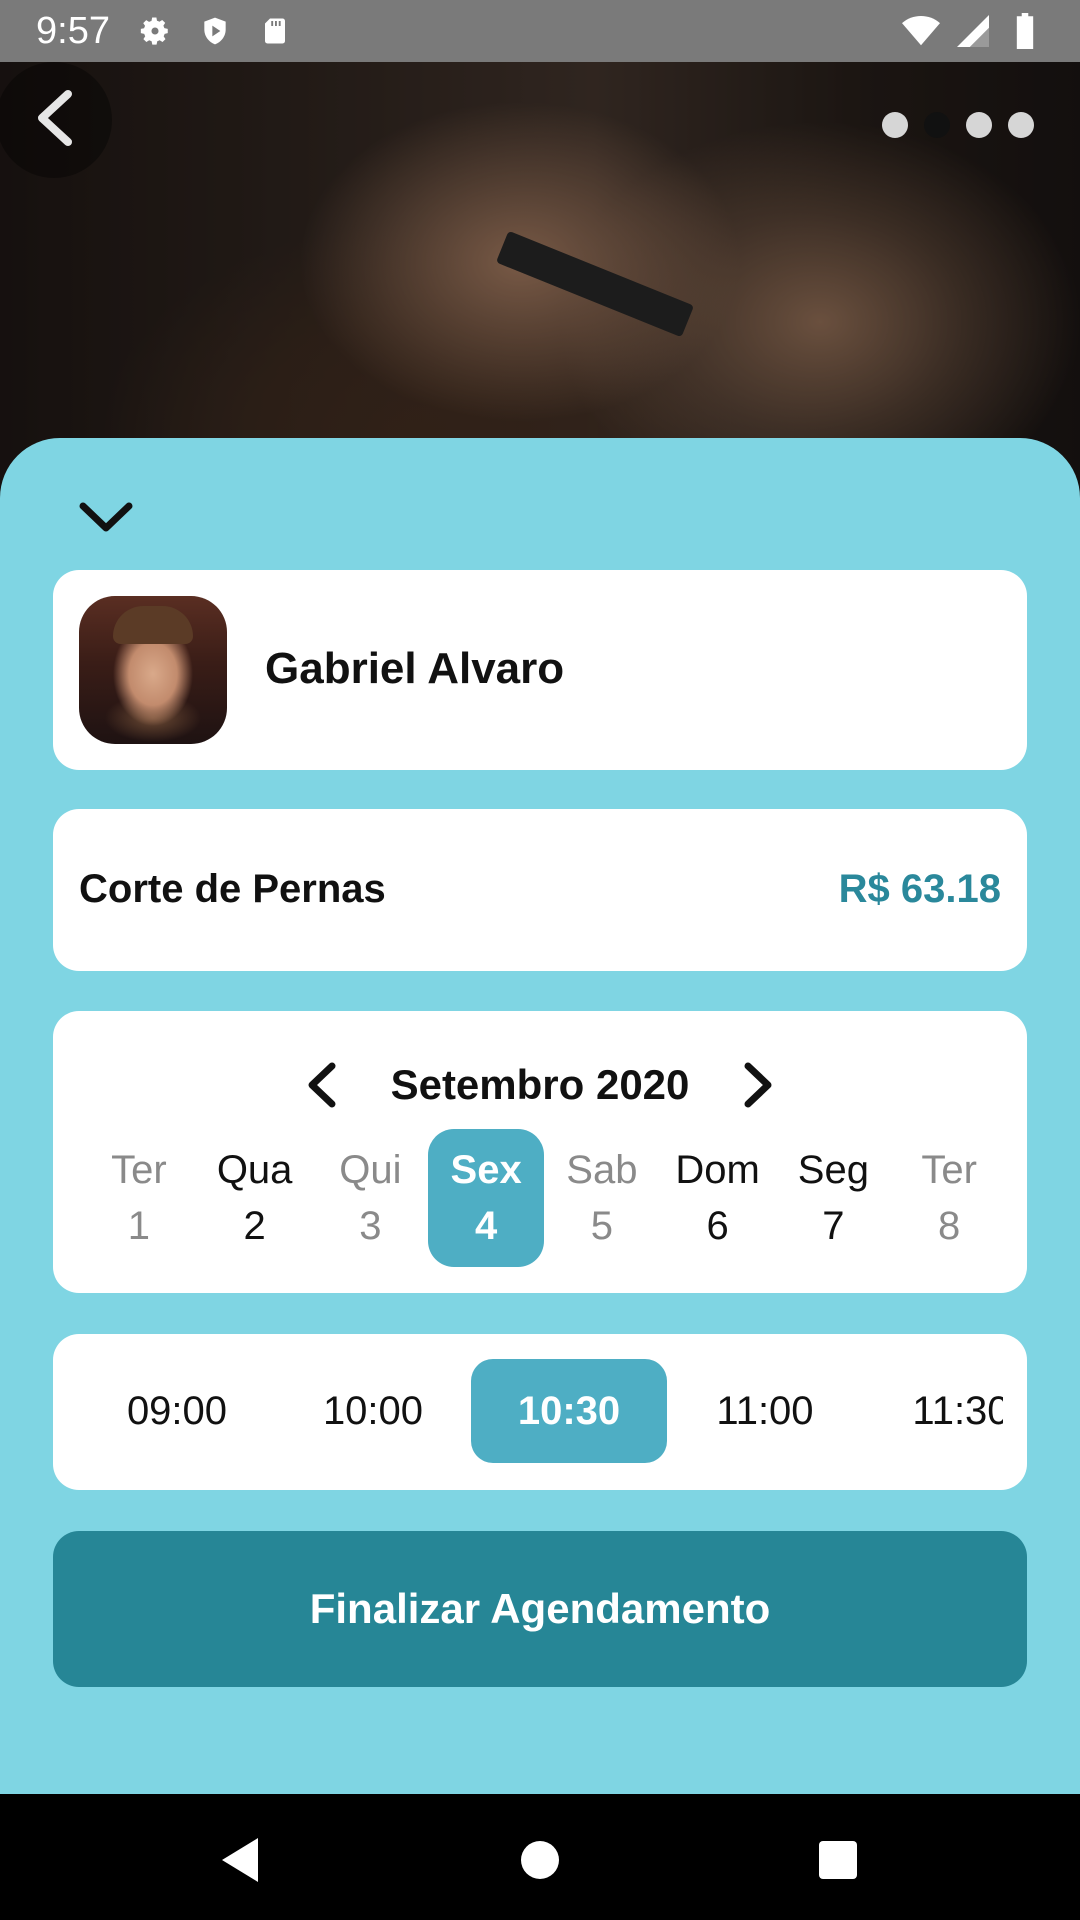 This screenshot has height=1920, width=1080. I want to click on circle-home-icon, so click(540, 1860).